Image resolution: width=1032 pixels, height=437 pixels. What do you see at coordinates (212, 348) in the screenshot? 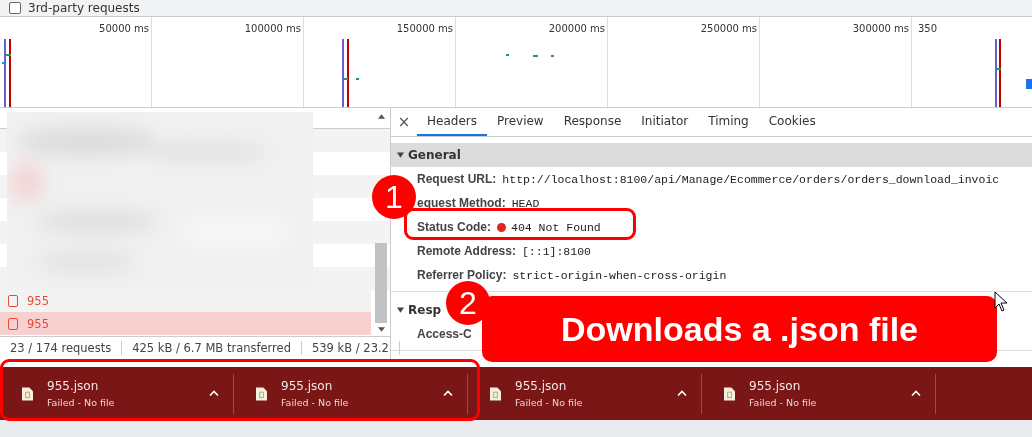
I see `status-text: 425 kB / 6.7 MB transferred` at bounding box center [212, 348].